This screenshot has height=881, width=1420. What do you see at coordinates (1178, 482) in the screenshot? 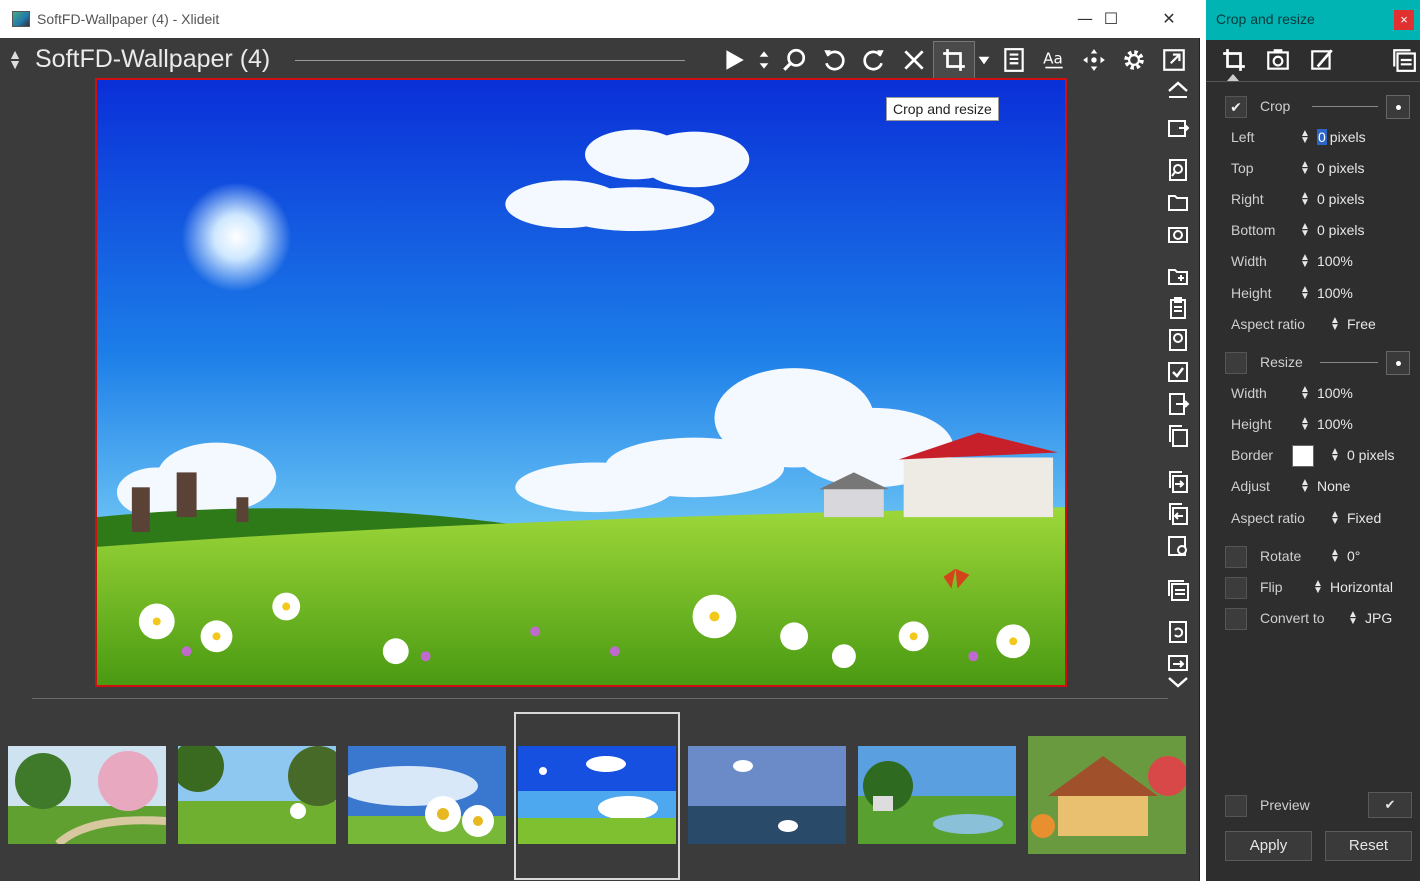
I see `move-to-button` at bounding box center [1178, 482].